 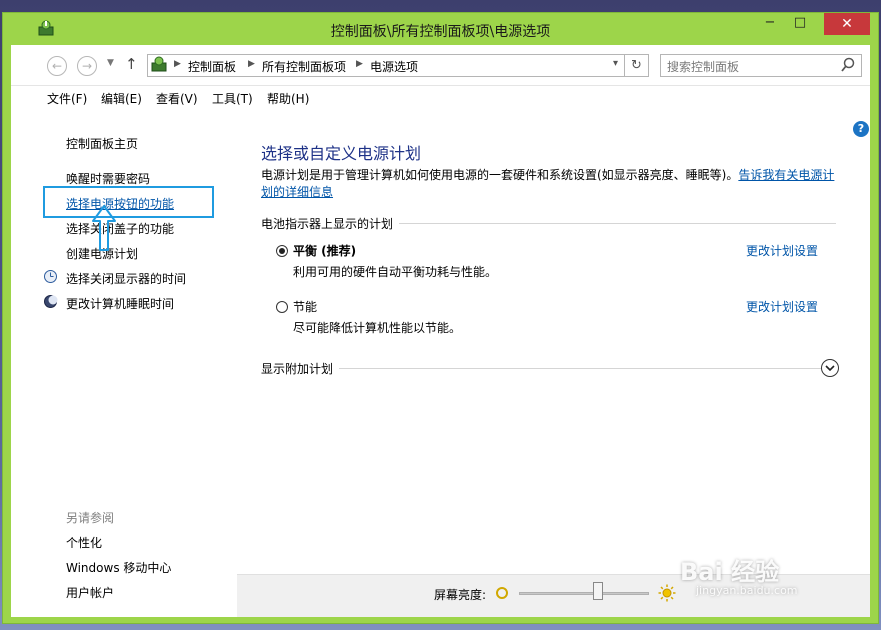 I want to click on lid-close-function-link: 选择关闭盖子的功能, so click(x=120, y=228).